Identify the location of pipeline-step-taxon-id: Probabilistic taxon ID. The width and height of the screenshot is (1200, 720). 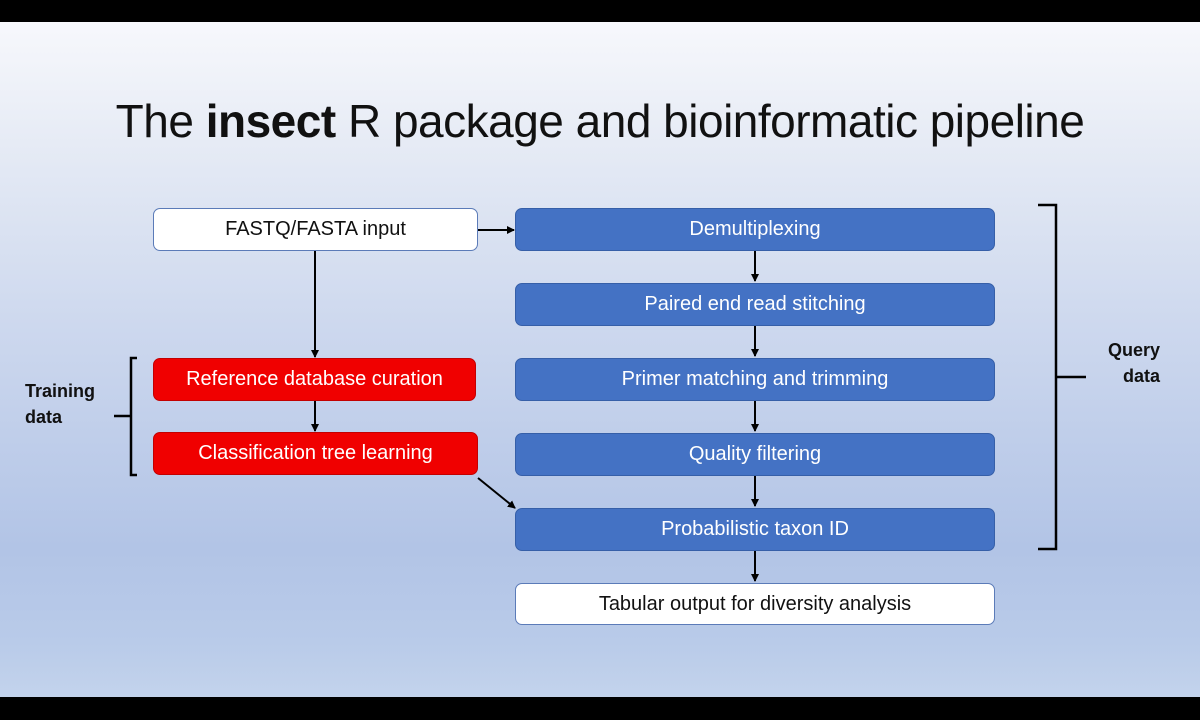
(755, 529).